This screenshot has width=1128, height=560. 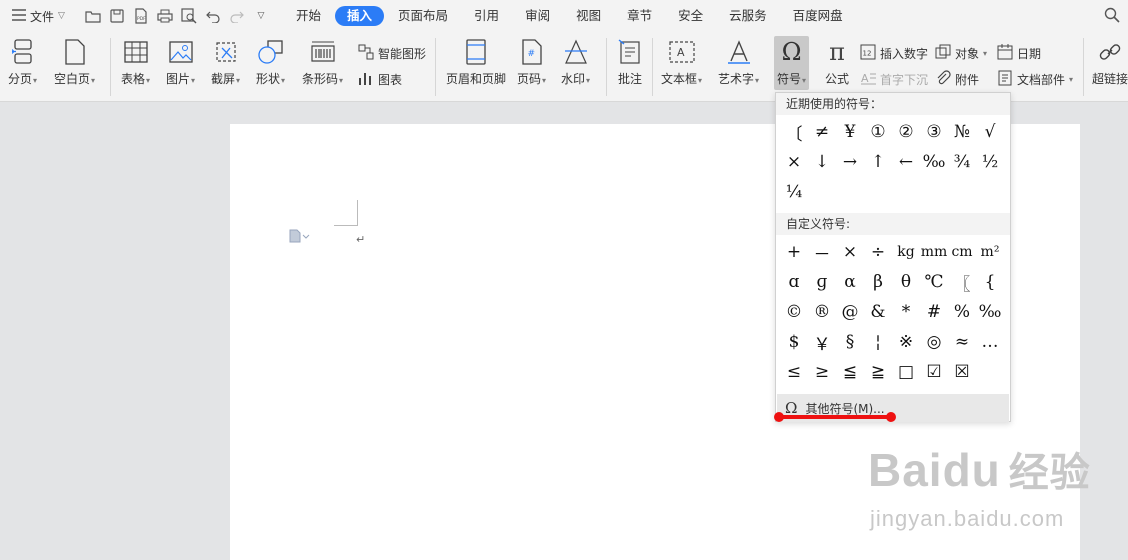 I want to click on custom-symbol-cell: mm, so click(x=934, y=252).